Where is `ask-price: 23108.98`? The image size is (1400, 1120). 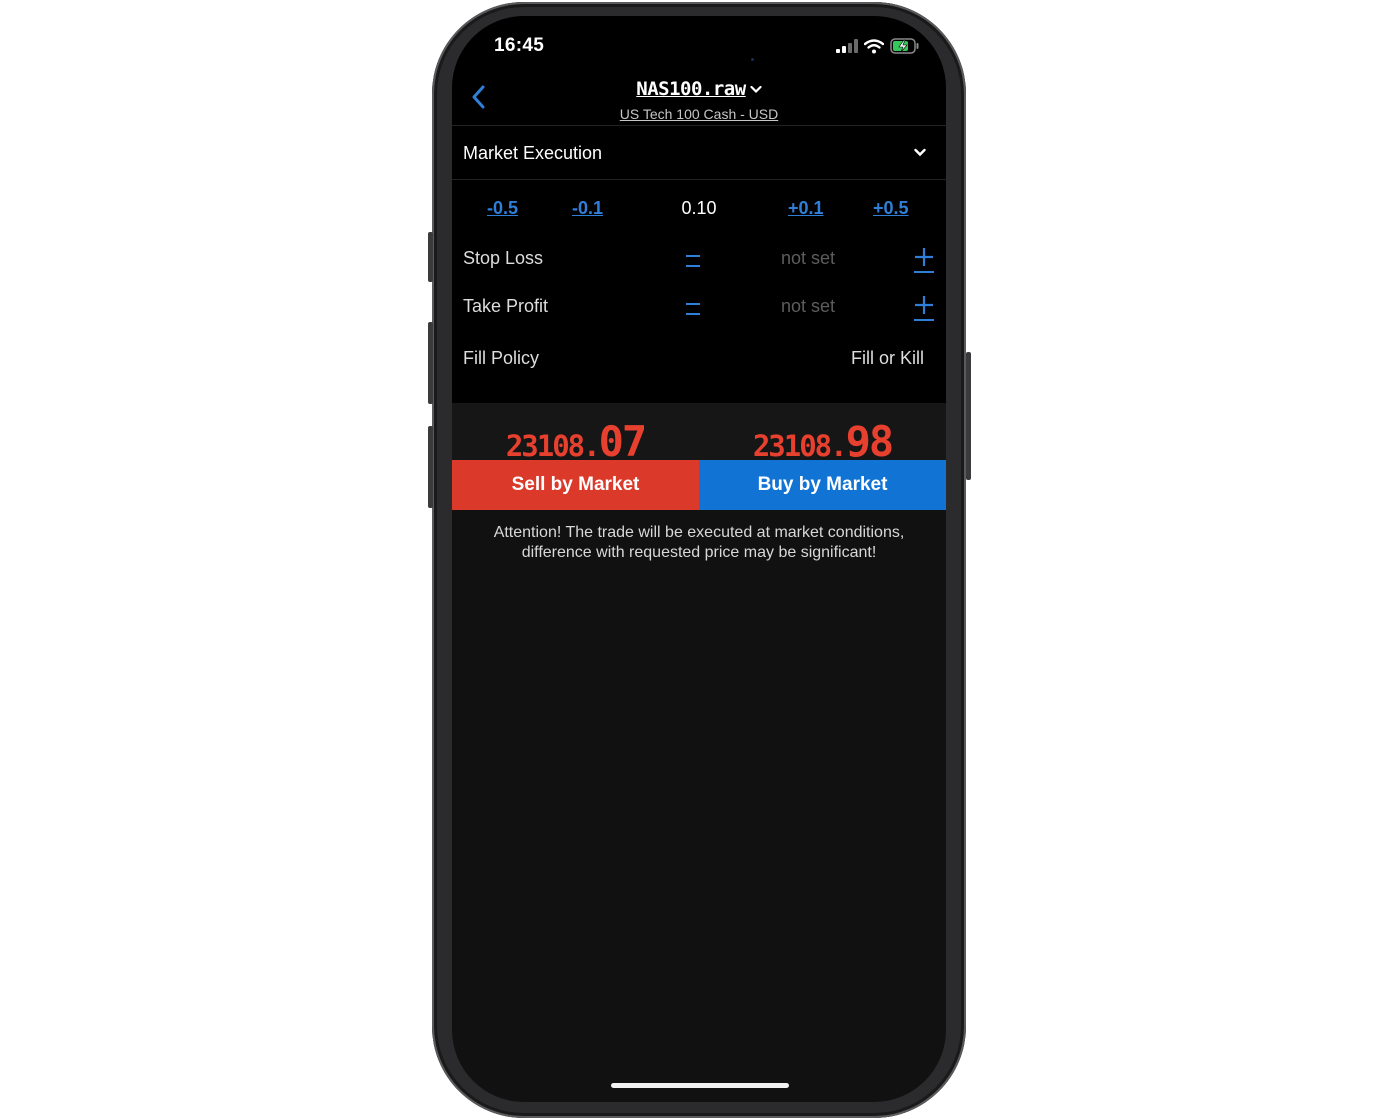 ask-price: 23108.98 is located at coordinates (822, 441).